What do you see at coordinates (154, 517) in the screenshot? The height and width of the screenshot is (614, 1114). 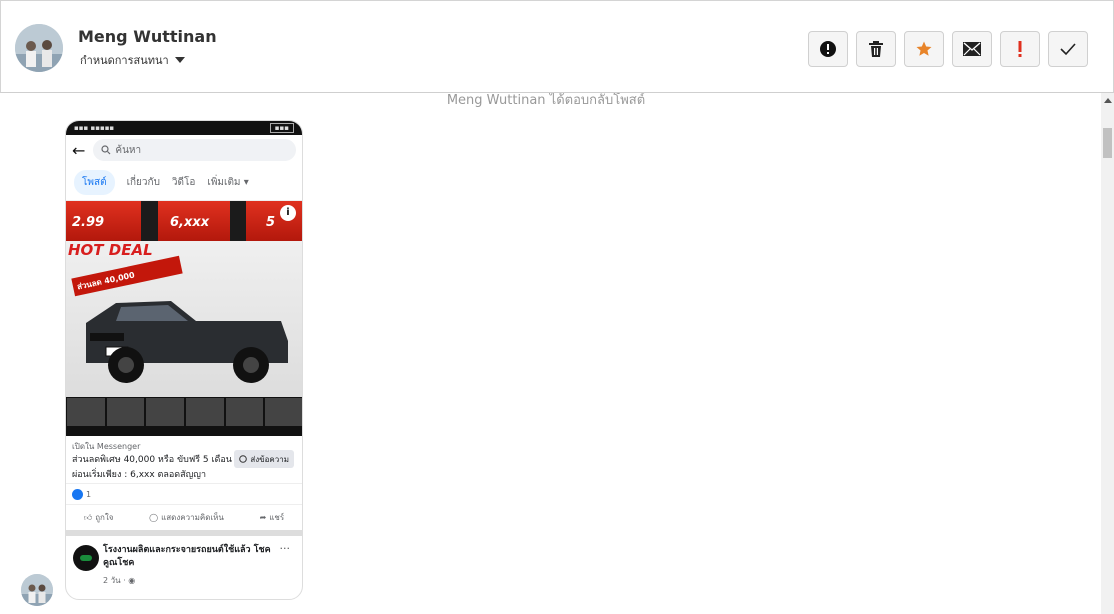 I see `comment-icon: ◯` at bounding box center [154, 517].